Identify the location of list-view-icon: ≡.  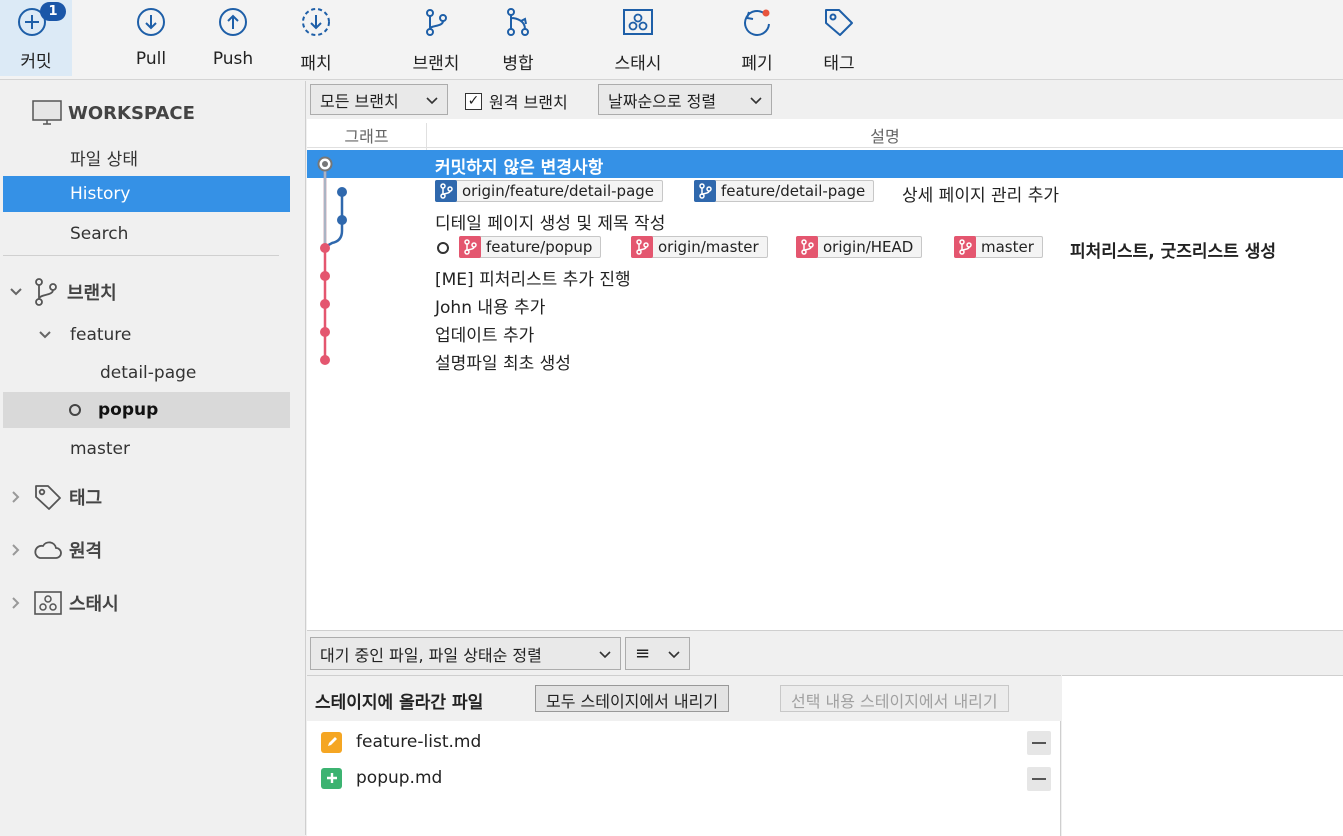
(643, 653).